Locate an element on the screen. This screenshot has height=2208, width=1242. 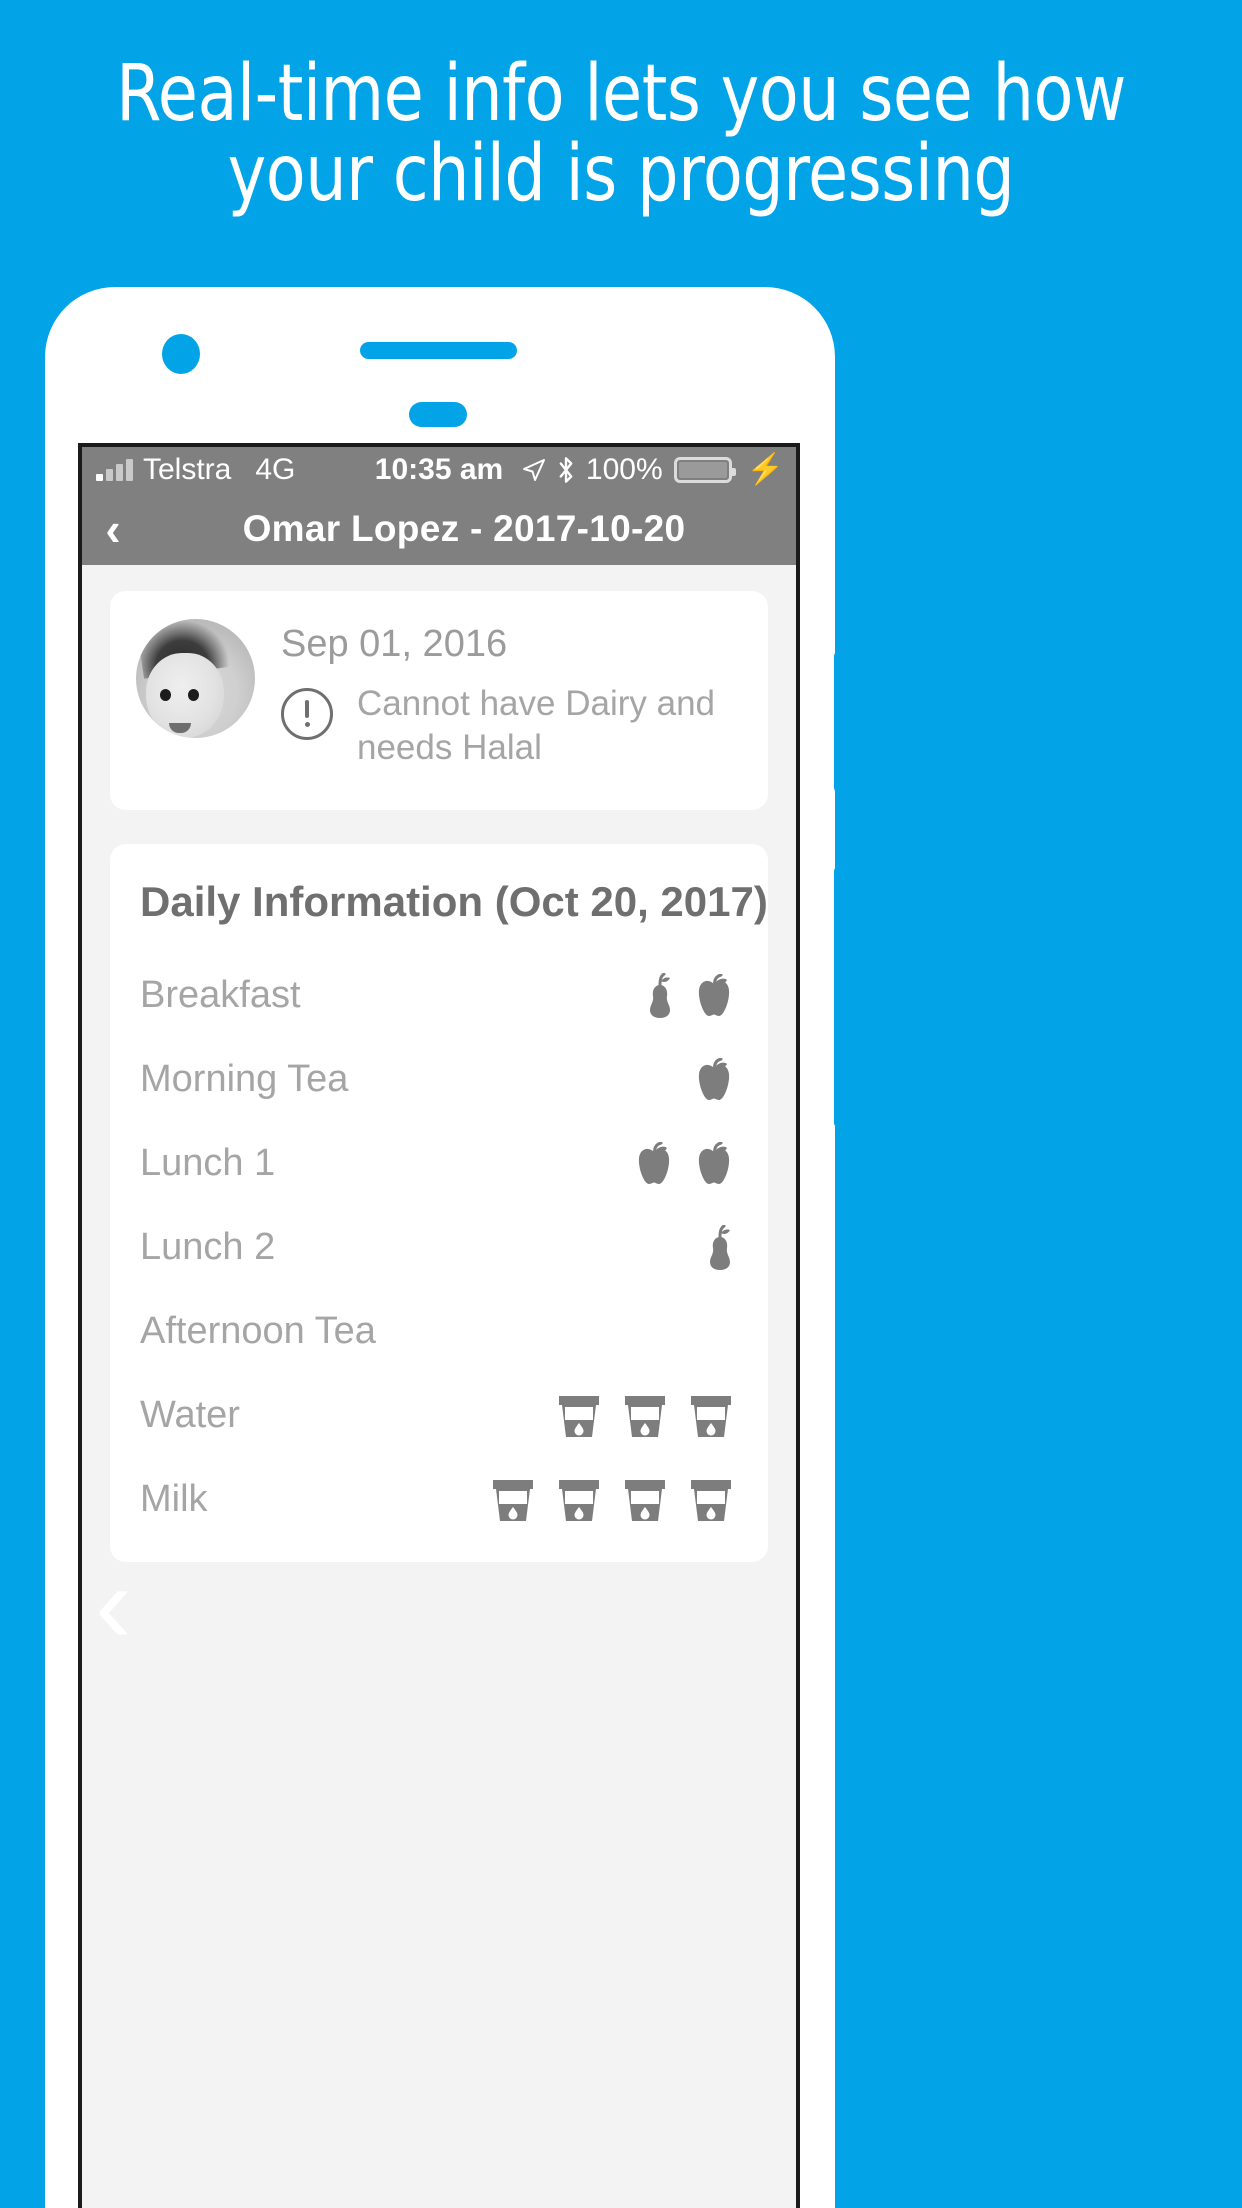
meal-label: Water is located at coordinates (190, 1415).